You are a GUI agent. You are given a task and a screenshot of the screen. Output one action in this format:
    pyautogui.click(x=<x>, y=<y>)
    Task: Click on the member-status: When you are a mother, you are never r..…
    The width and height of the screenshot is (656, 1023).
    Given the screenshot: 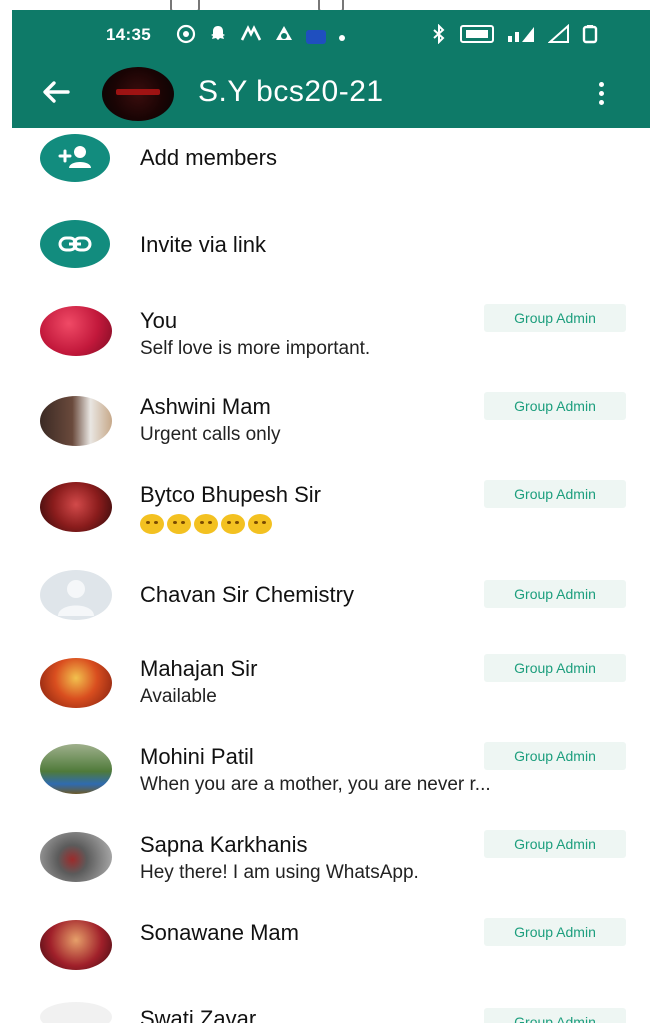 What is the action you would take?
    pyautogui.click(x=315, y=784)
    